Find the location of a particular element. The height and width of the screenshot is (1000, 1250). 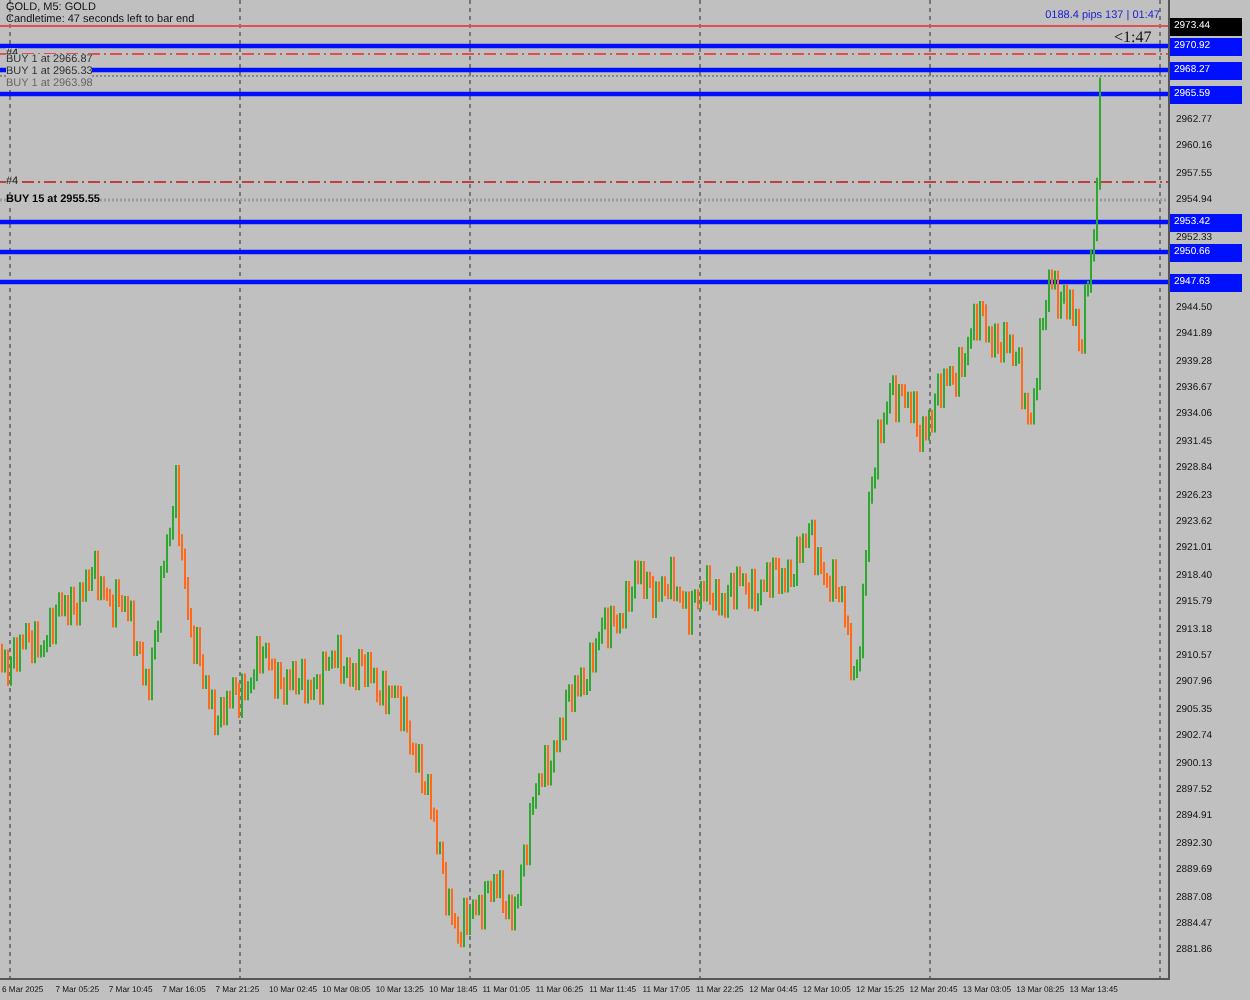

timer-label: <1:47 is located at coordinates (1133, 37).